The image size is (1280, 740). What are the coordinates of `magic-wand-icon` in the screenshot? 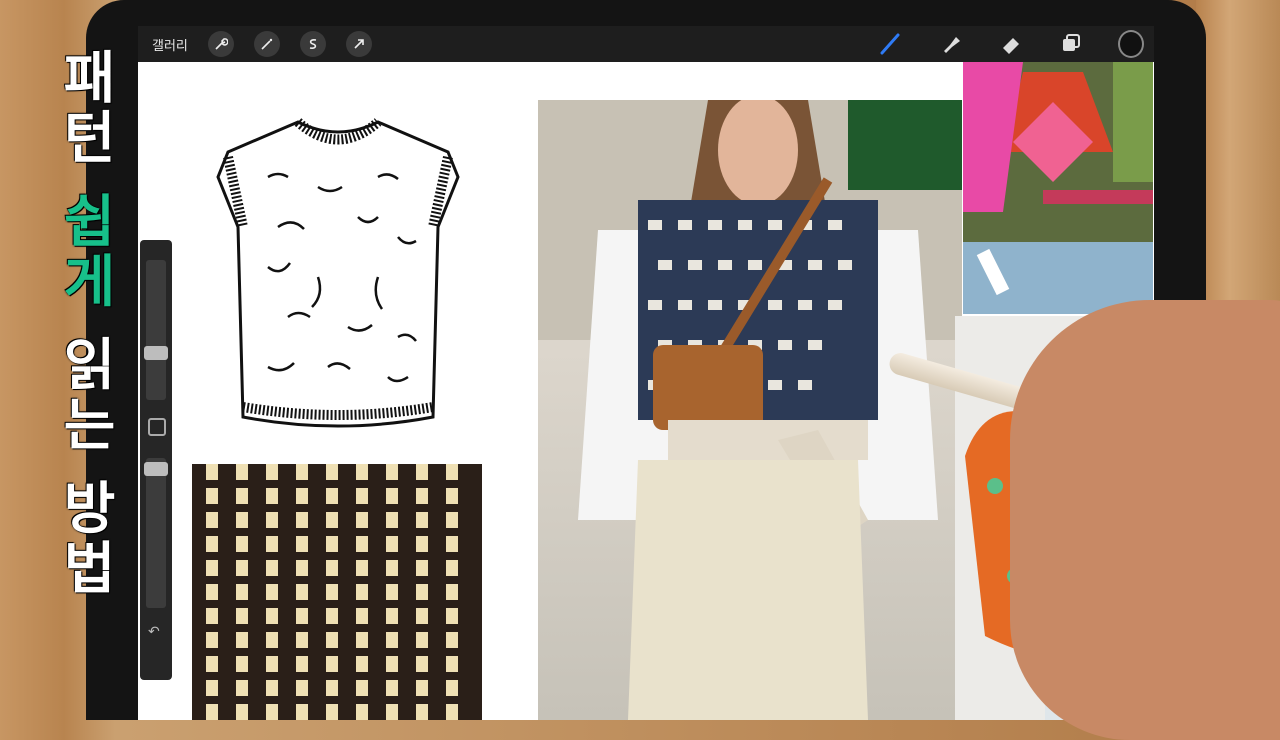 It's located at (266, 44).